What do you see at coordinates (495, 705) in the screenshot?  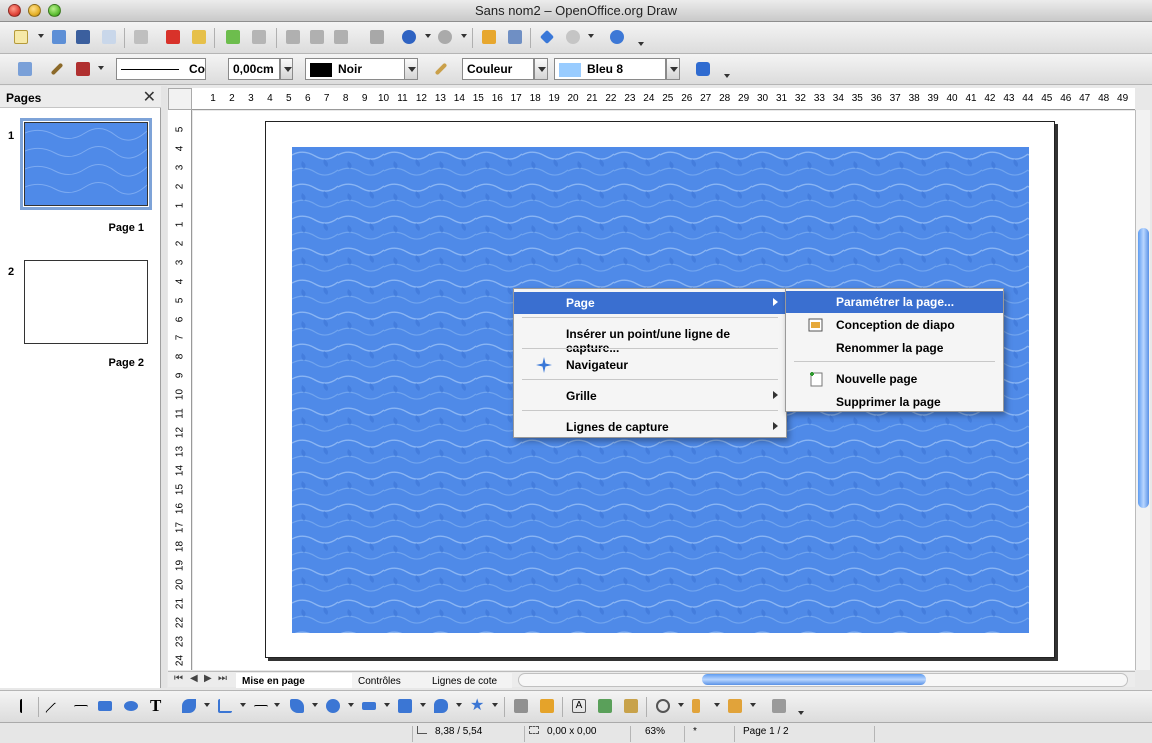 I see `stars-dropdown-caret` at bounding box center [495, 705].